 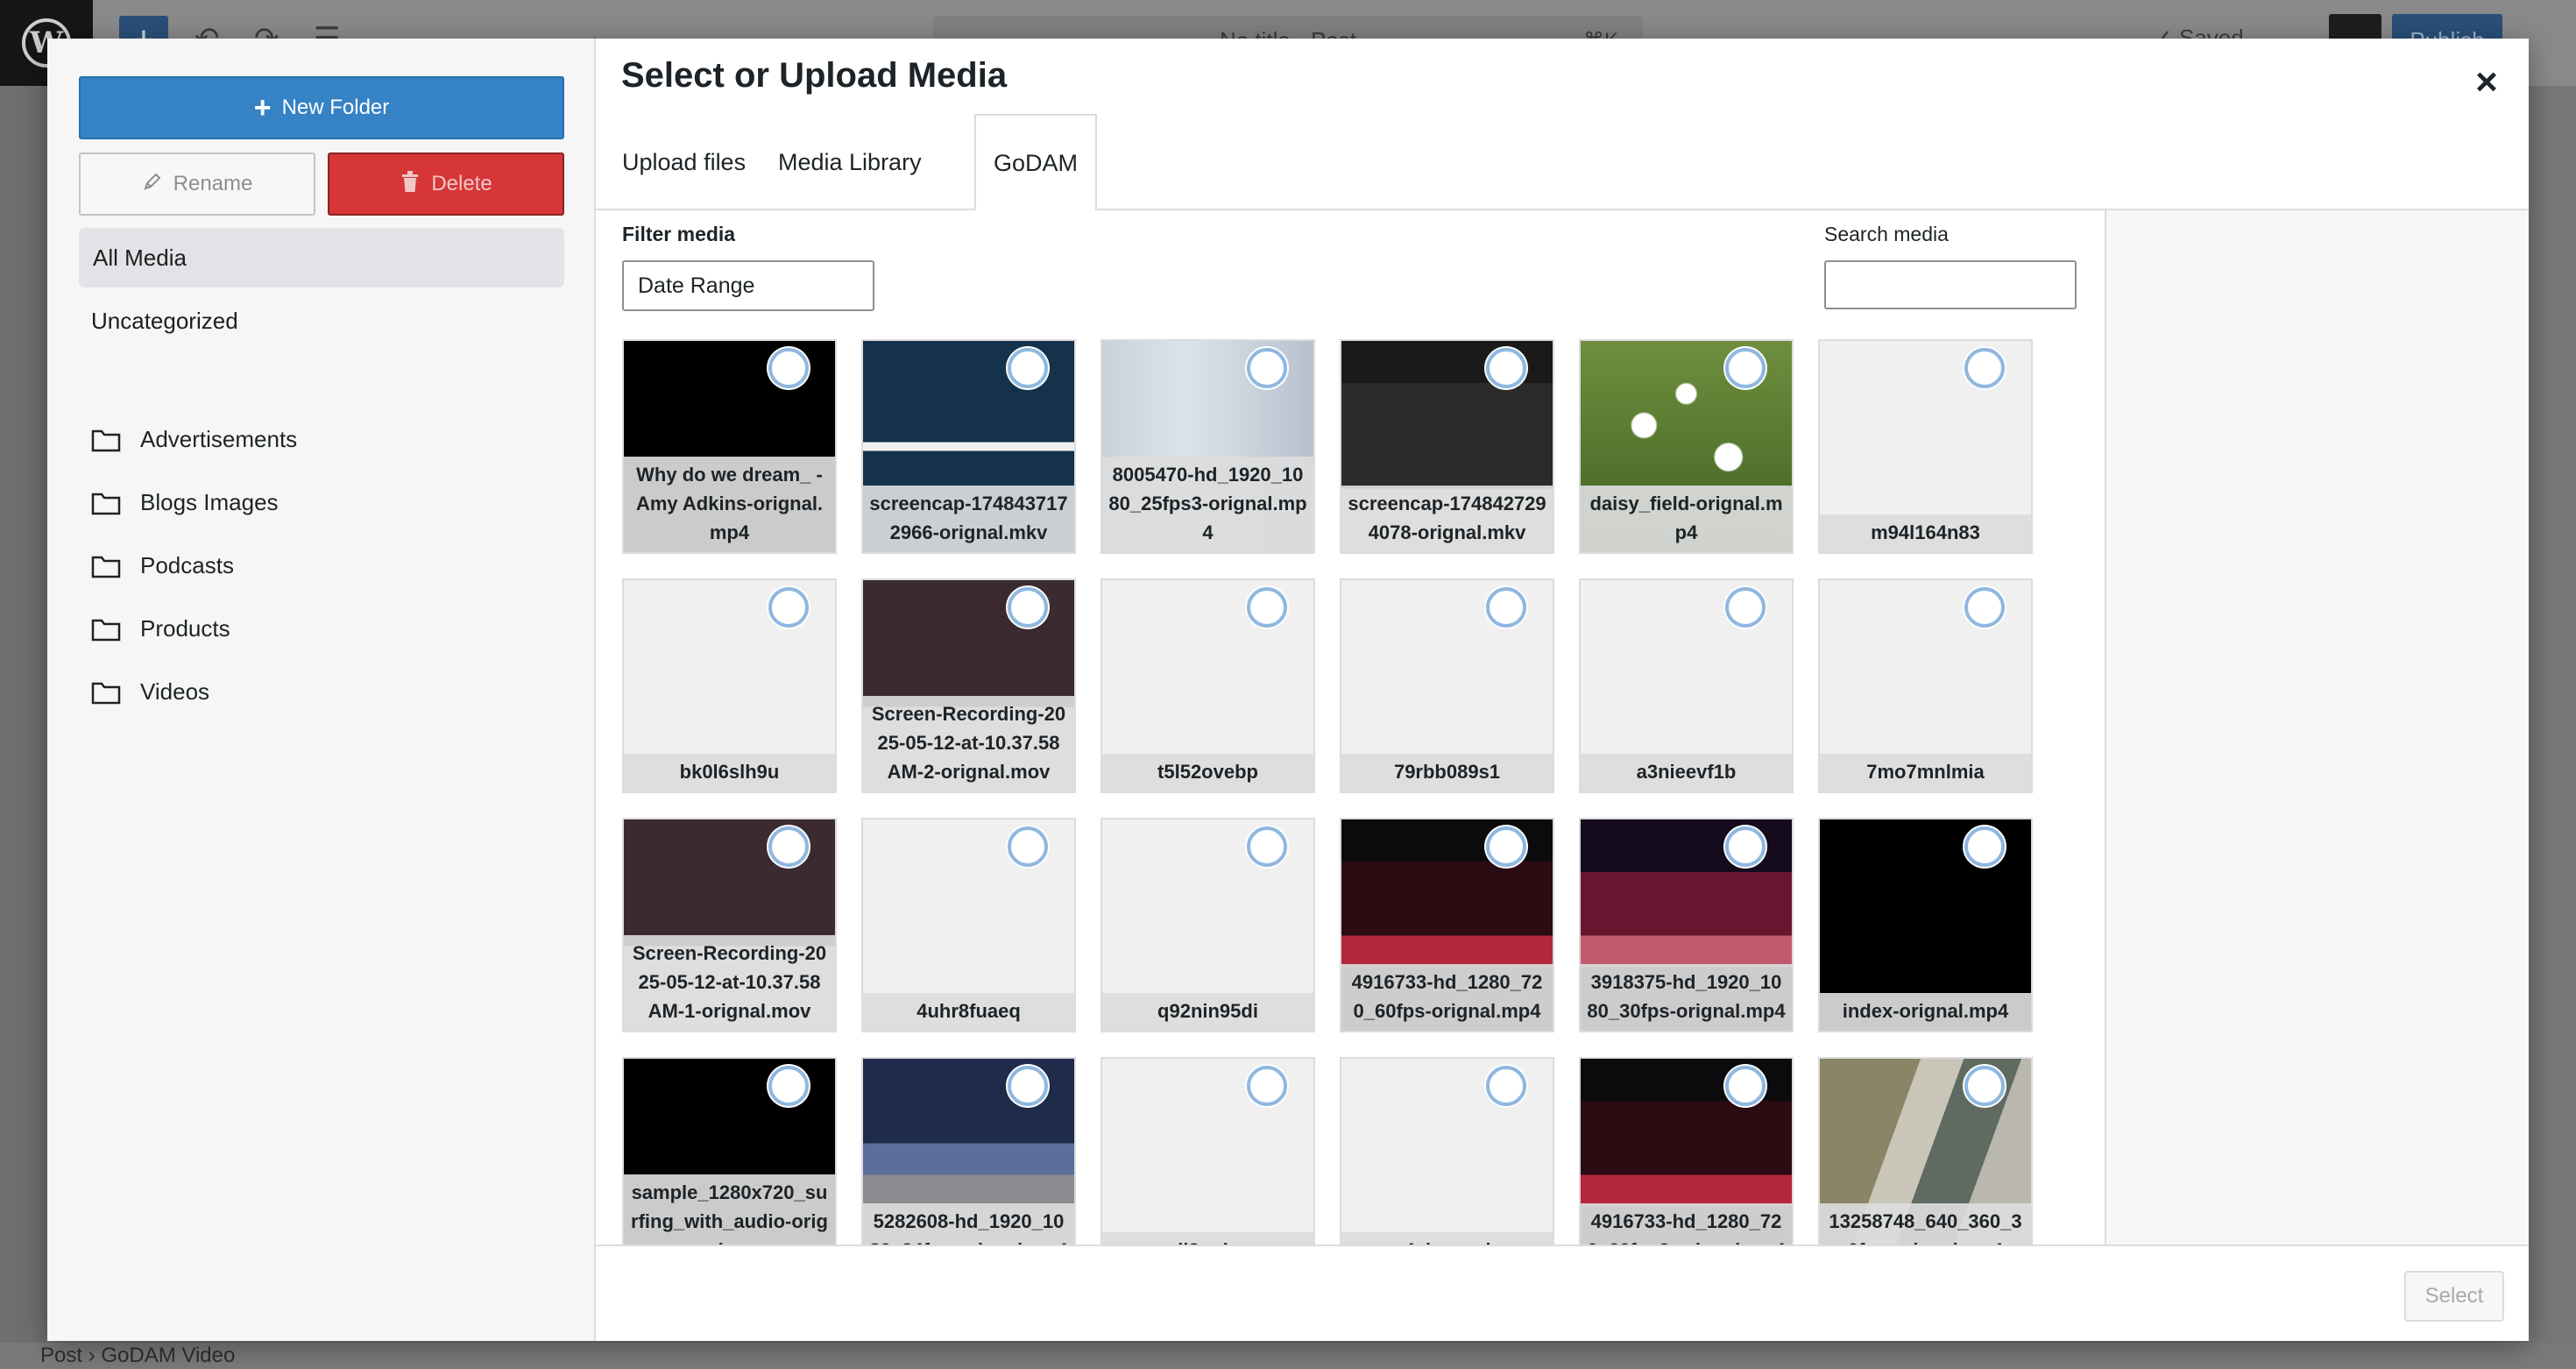 What do you see at coordinates (164, 320) in the screenshot?
I see `uncategorized-item: Uncategorized` at bounding box center [164, 320].